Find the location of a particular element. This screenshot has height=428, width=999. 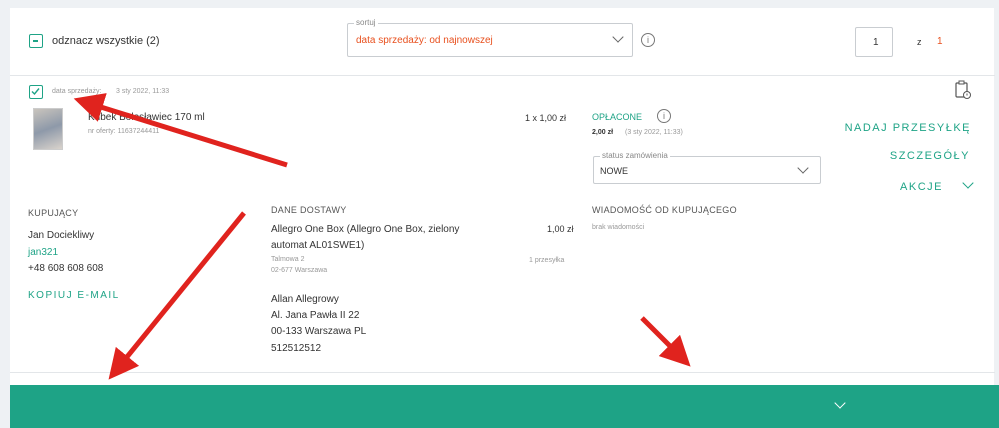

arrow-to-selected-count is located at coordinates (177, 295).